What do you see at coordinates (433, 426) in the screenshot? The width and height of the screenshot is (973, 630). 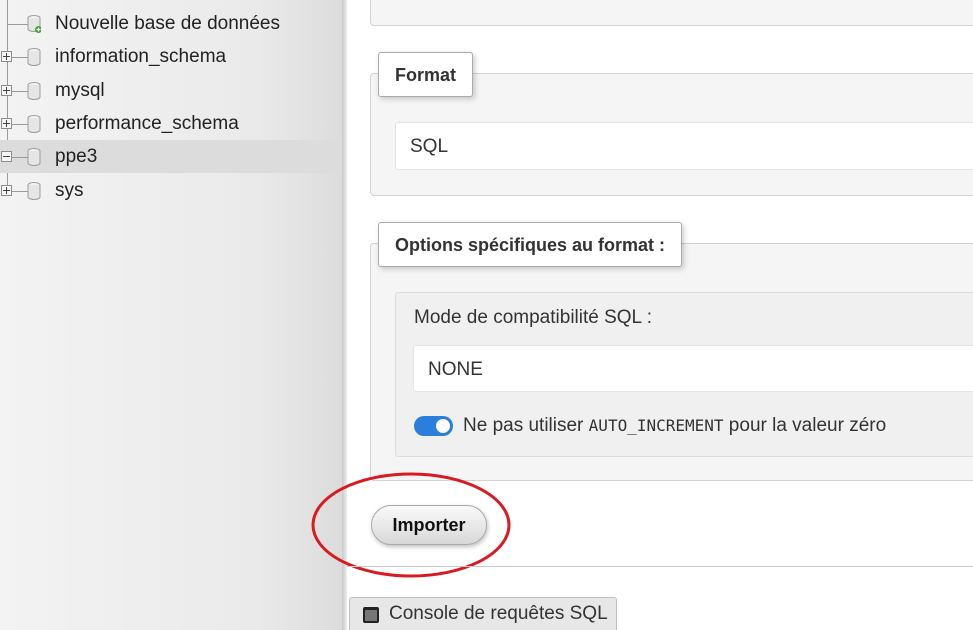 I see `auto-increment-toggle` at bounding box center [433, 426].